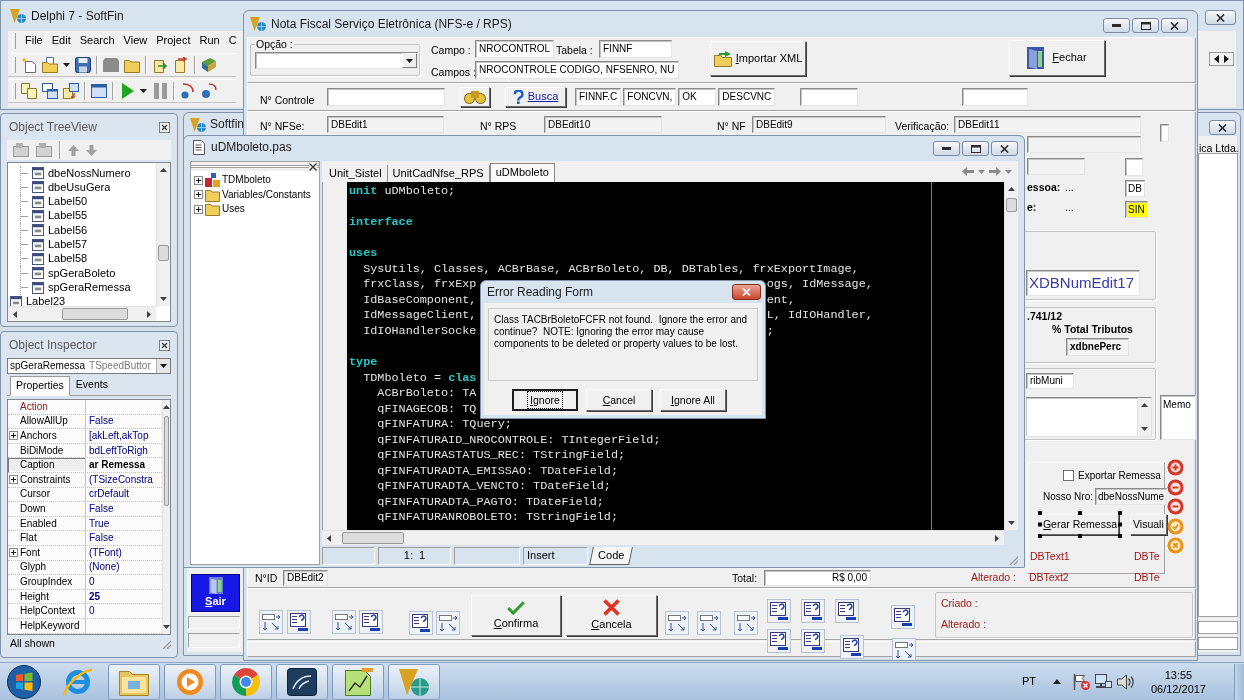 The image size is (1244, 700). What do you see at coordinates (34, 41) in the screenshot?
I see `menu-item: File` at bounding box center [34, 41].